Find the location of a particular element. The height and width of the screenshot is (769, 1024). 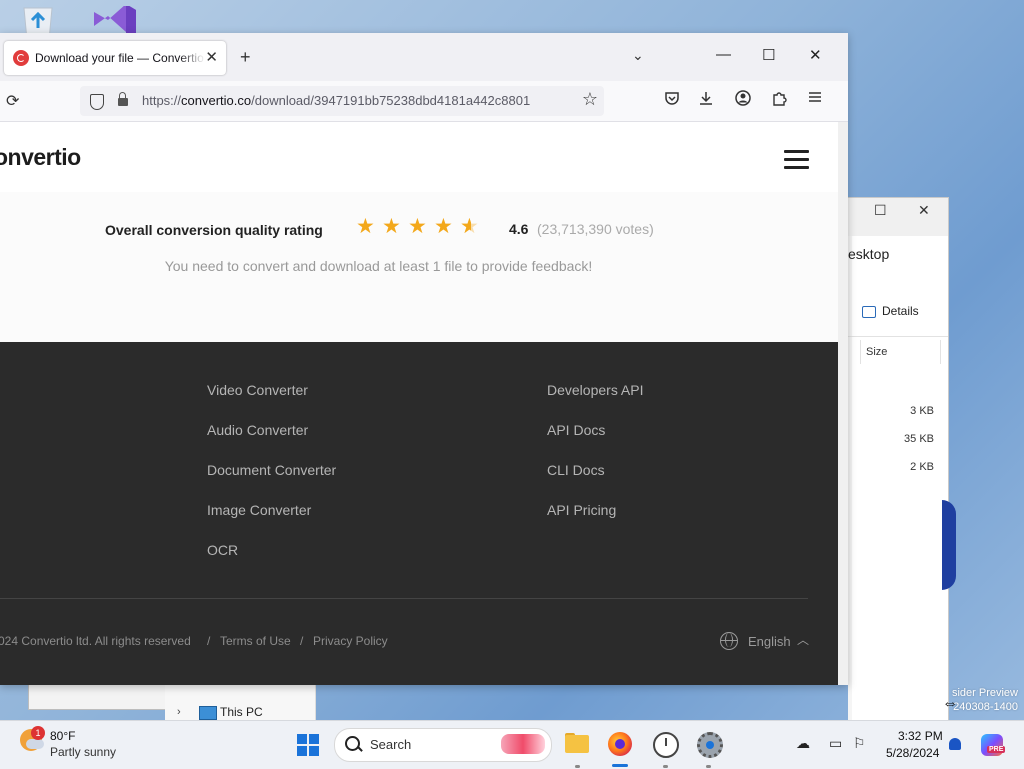

rating-value: 4.6 is located at coordinates (519, 229).